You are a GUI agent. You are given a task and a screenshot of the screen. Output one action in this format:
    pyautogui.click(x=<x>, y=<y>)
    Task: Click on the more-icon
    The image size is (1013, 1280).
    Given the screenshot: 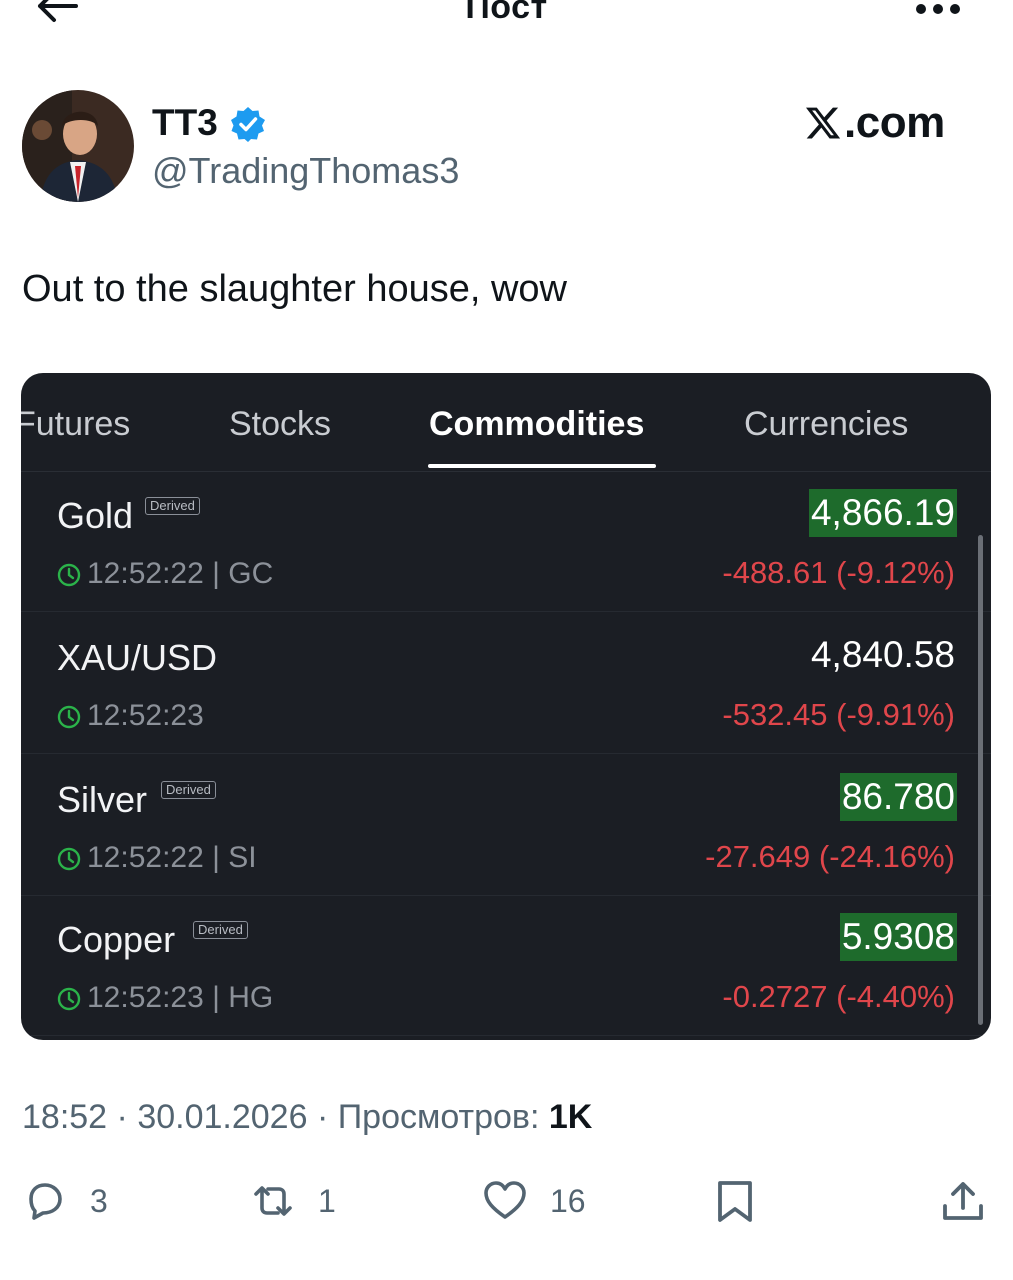 What is the action you would take?
    pyautogui.click(x=938, y=9)
    